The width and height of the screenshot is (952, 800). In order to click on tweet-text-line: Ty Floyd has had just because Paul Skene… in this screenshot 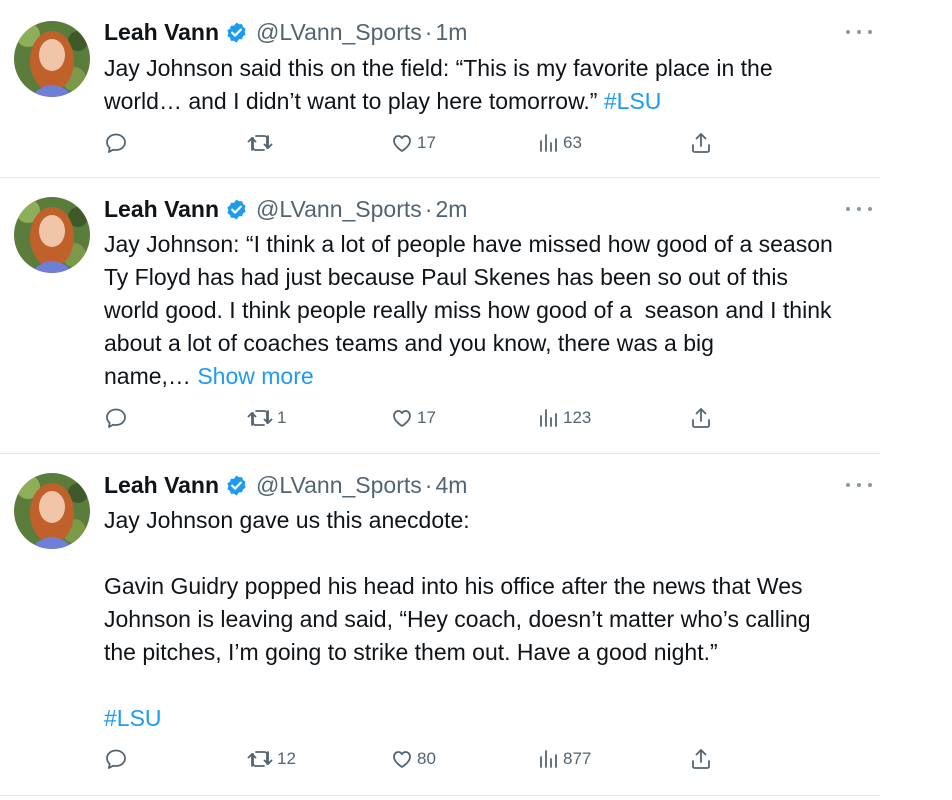, I will do `click(446, 277)`.